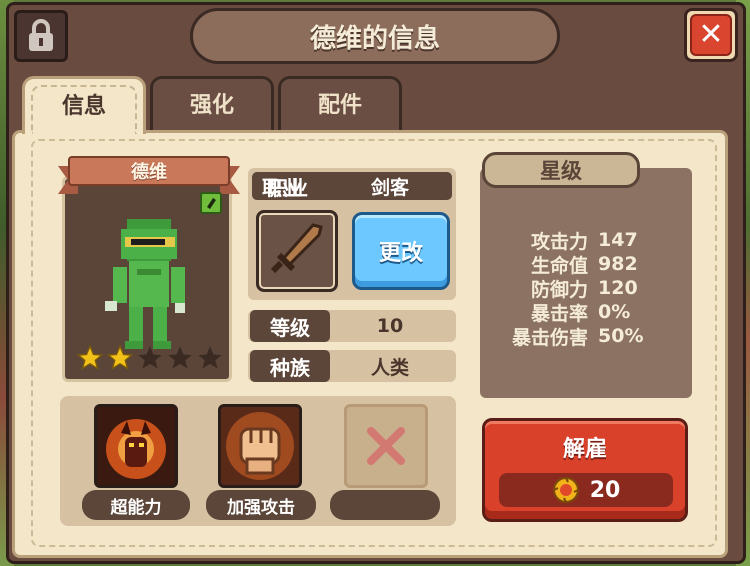 Image resolution: width=750 pixels, height=566 pixels. What do you see at coordinates (559, 265) in the screenshot?
I see `stat-name: 生命值` at bounding box center [559, 265].